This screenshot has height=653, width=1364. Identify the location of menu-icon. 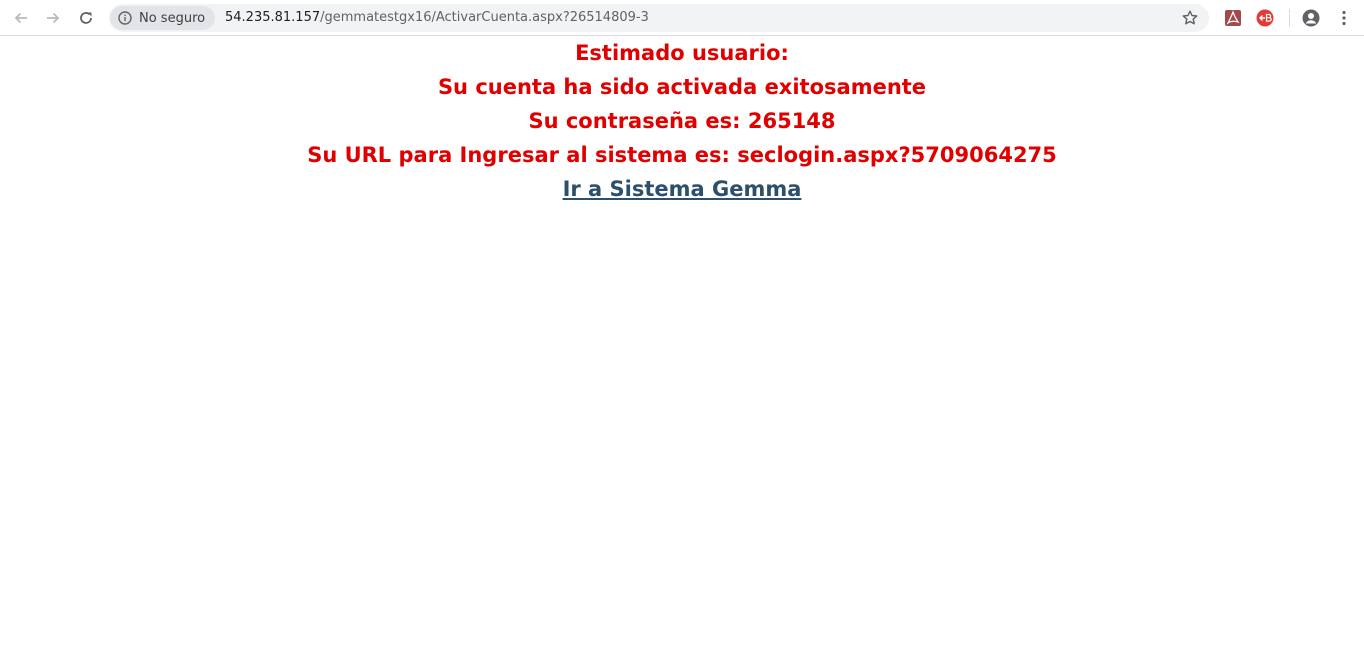
(1344, 18).